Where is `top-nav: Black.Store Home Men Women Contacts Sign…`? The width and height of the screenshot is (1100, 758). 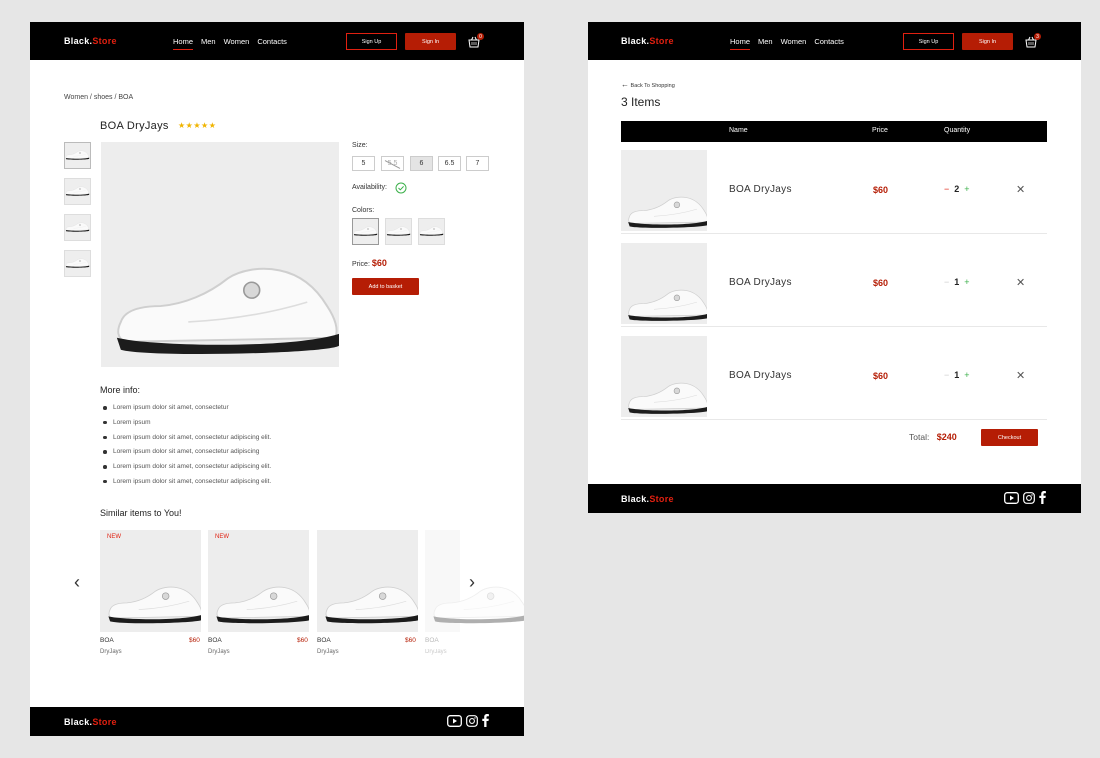
top-nav: Black.Store Home Men Women Contacts Sign… is located at coordinates (834, 41).